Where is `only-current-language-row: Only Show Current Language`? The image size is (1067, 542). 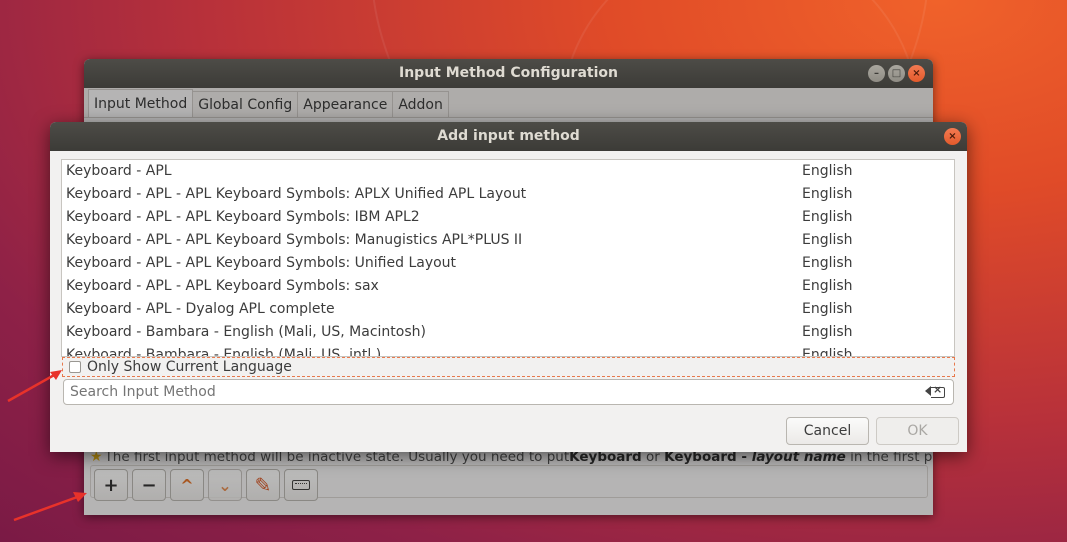
only-current-language-row: Only Show Current Language is located at coordinates (508, 367).